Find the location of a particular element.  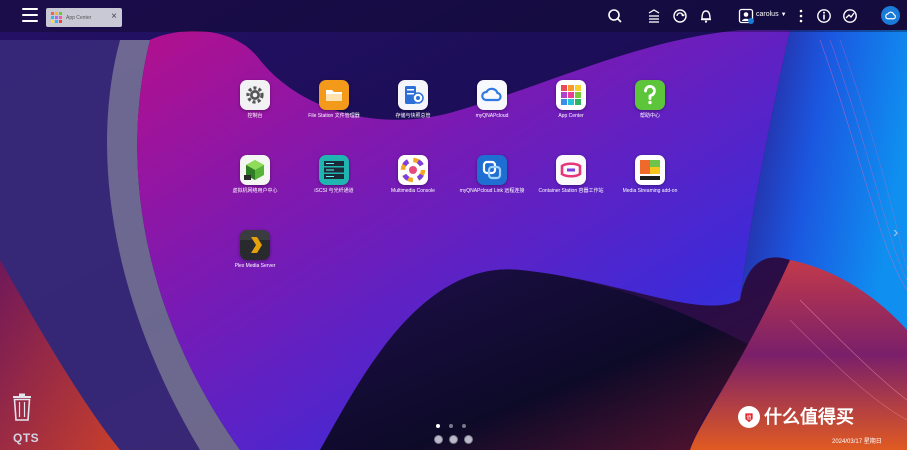

taskbar-tab-app-center: App Center × is located at coordinates (84, 17).